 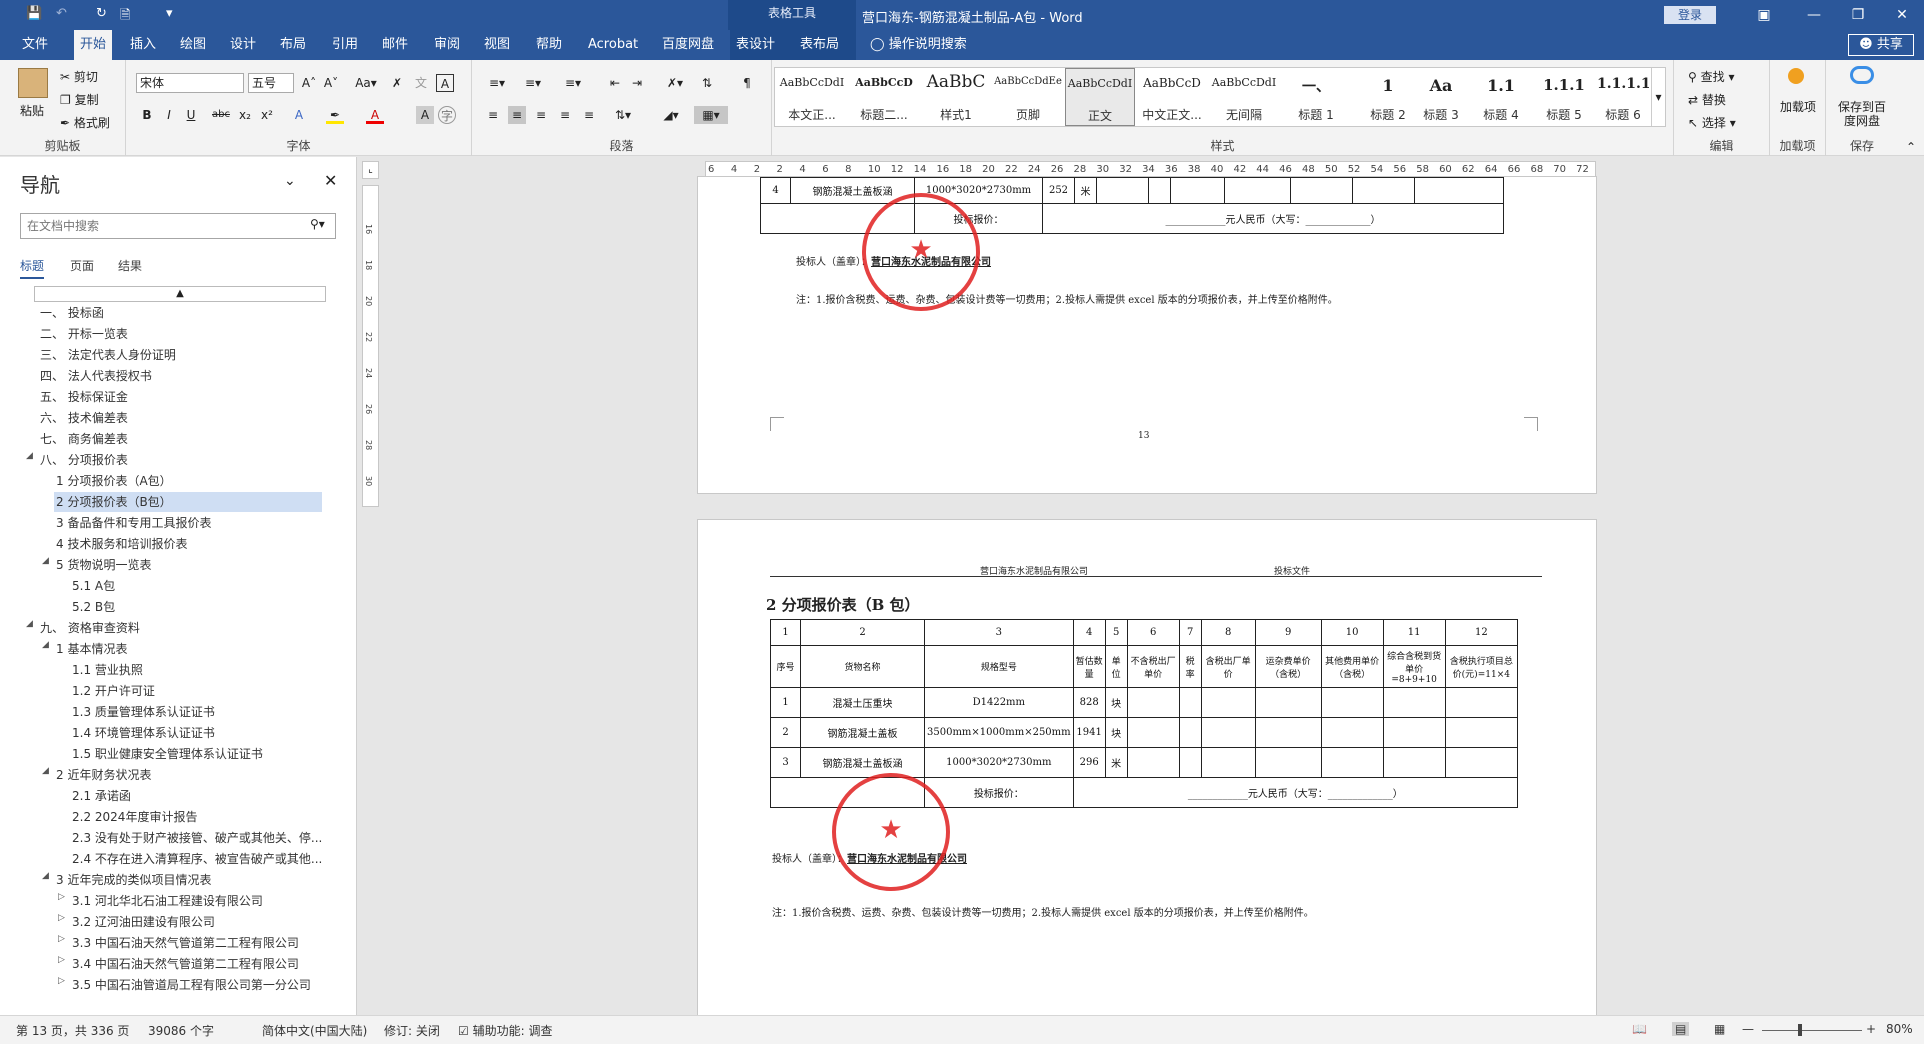 I want to click on nav-item: 六、 技术偏差表, so click(x=170, y=418).